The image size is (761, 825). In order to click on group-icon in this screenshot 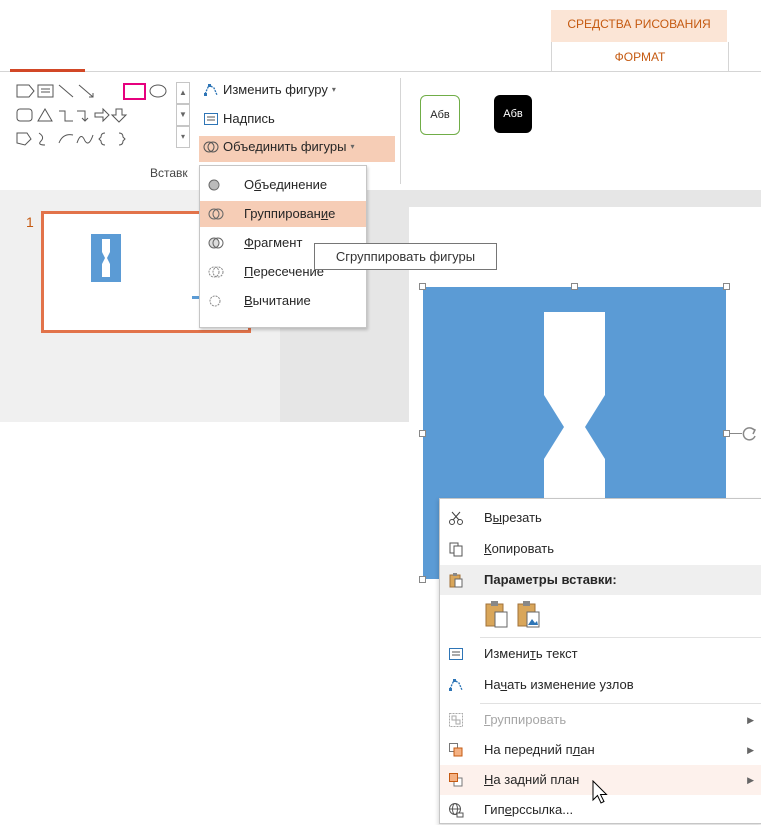, I will do `click(456, 720)`.